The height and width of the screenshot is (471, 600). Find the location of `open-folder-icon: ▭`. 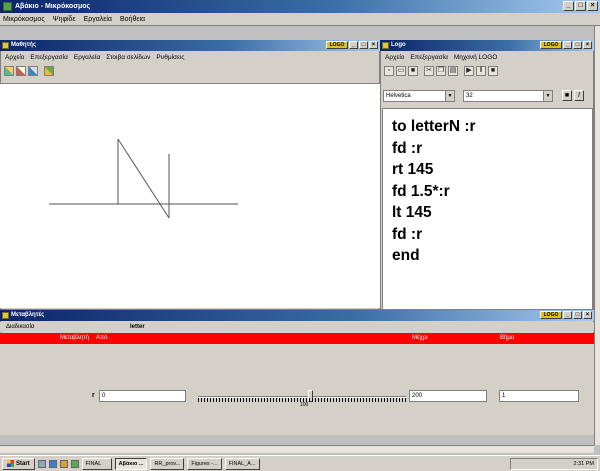

open-folder-icon: ▭ is located at coordinates (401, 71).